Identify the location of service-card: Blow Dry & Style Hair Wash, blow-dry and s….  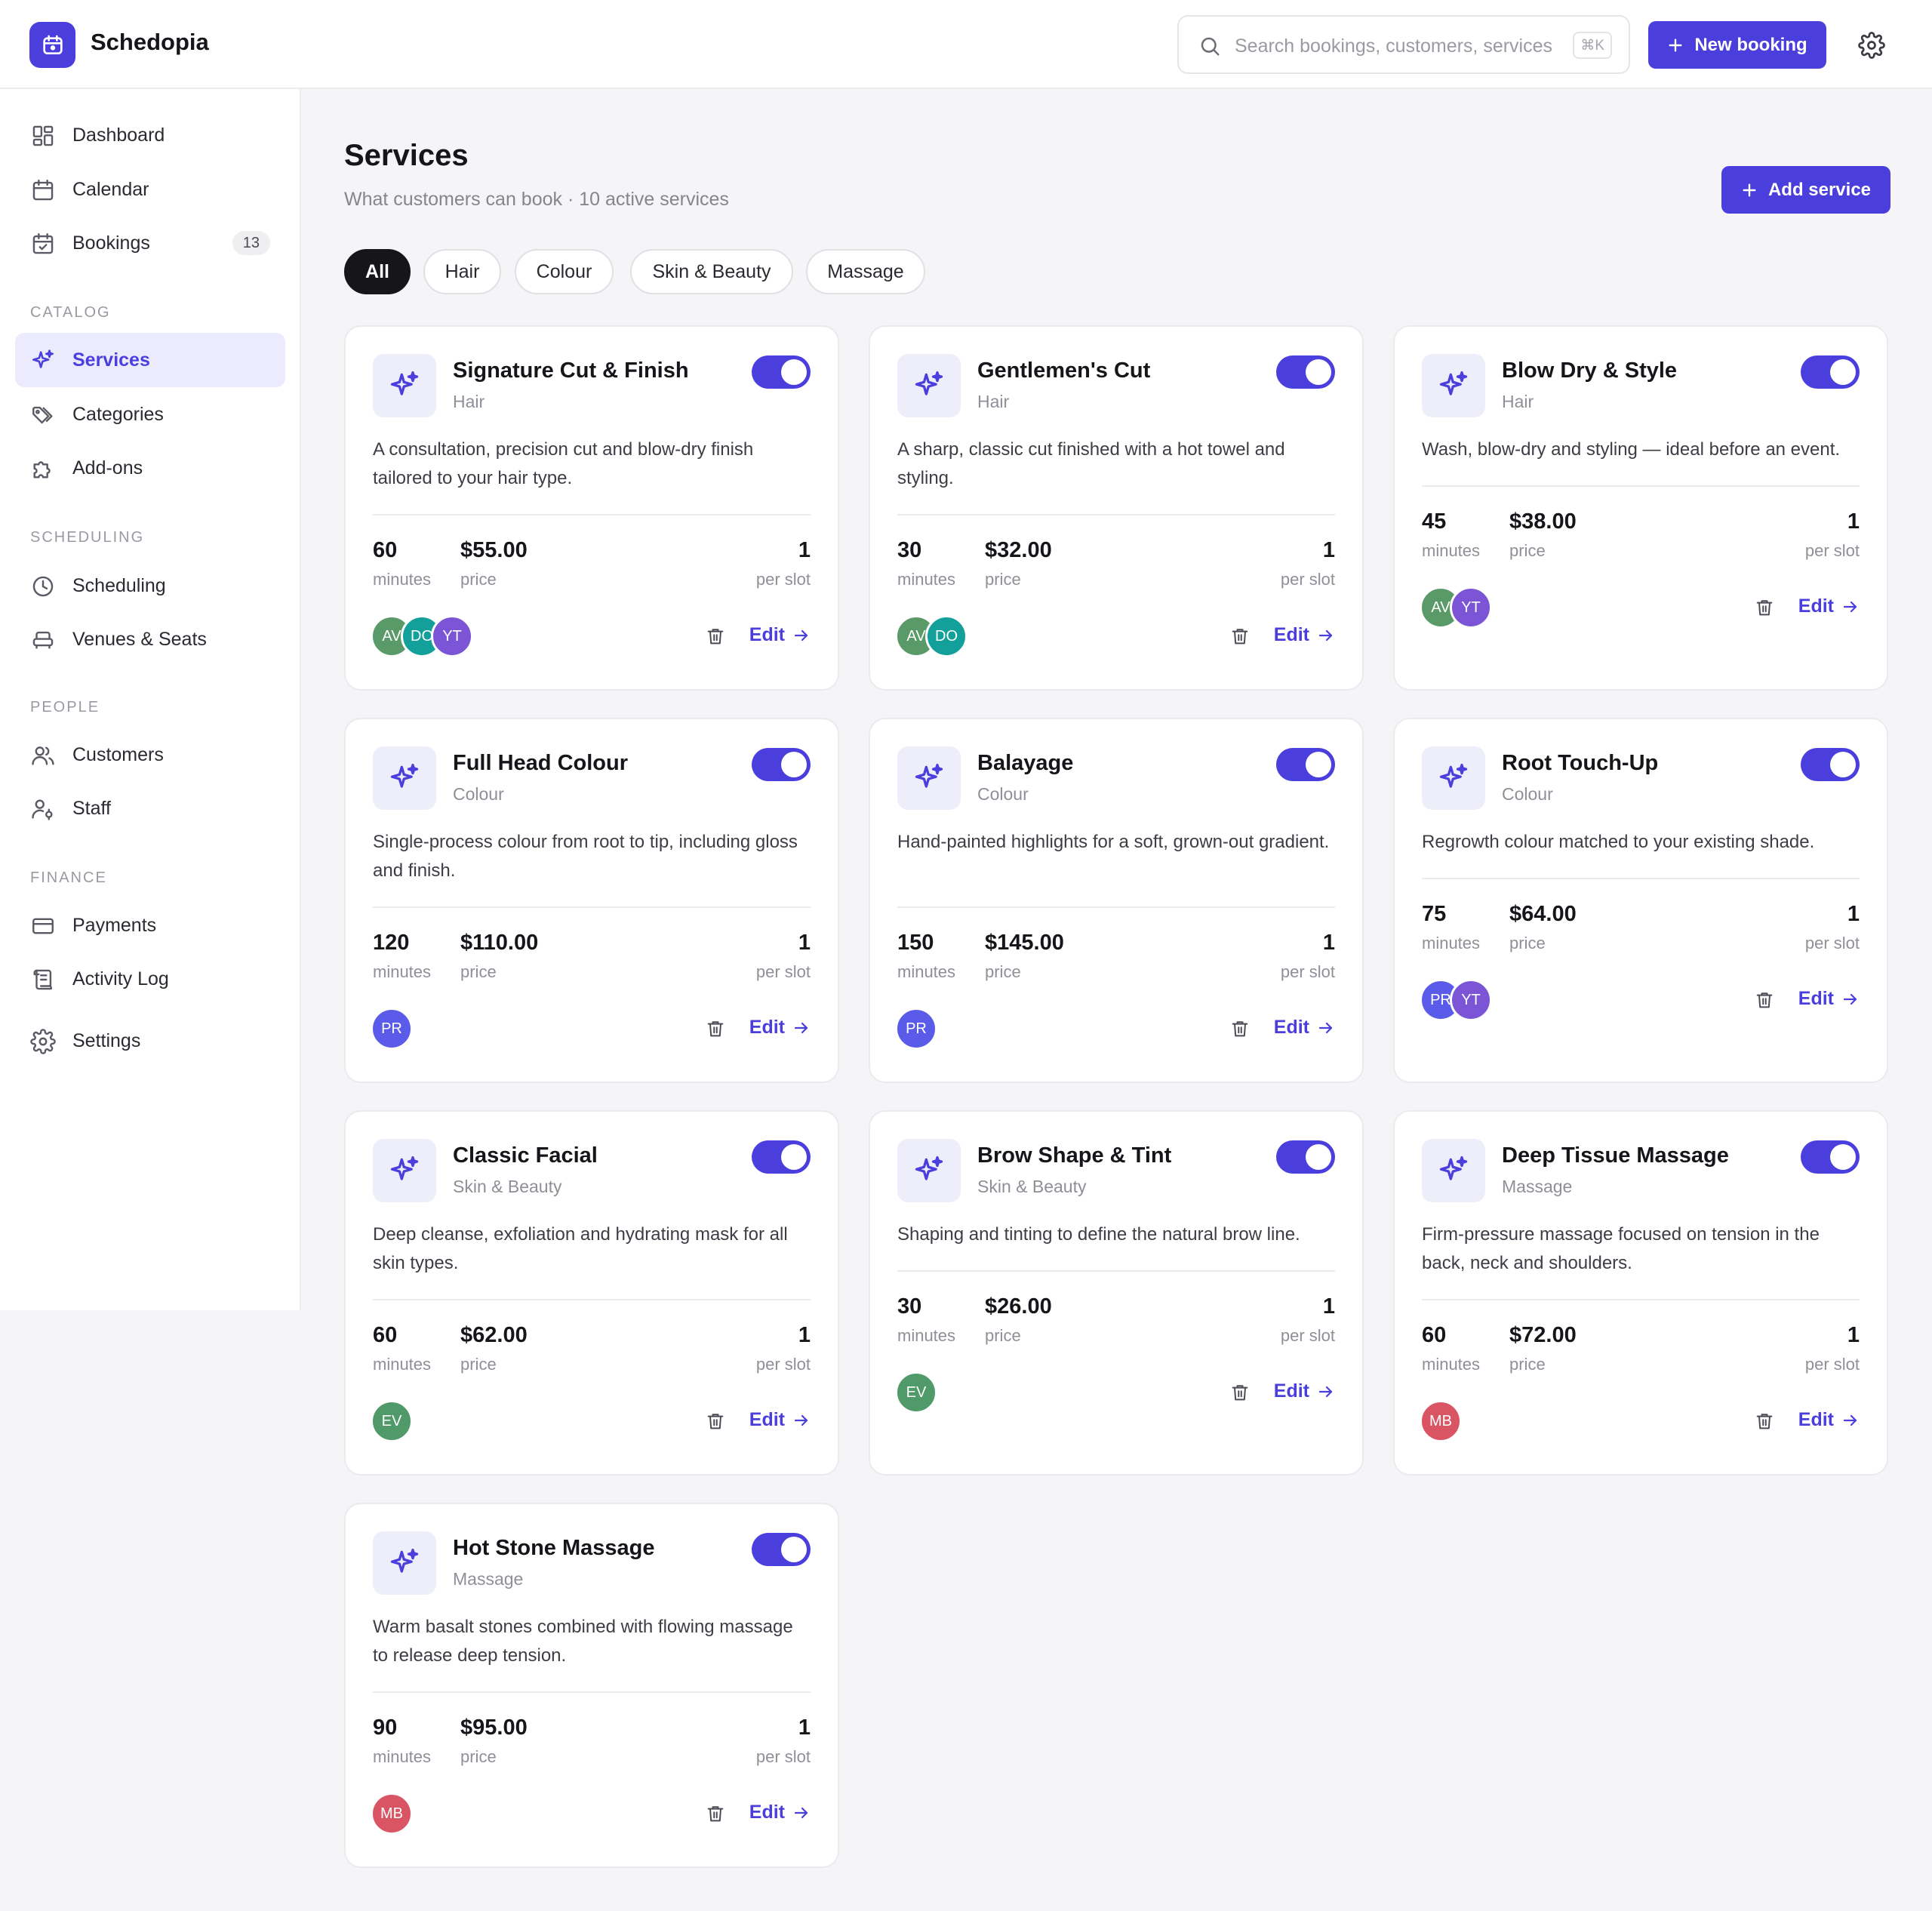
(1640, 508).